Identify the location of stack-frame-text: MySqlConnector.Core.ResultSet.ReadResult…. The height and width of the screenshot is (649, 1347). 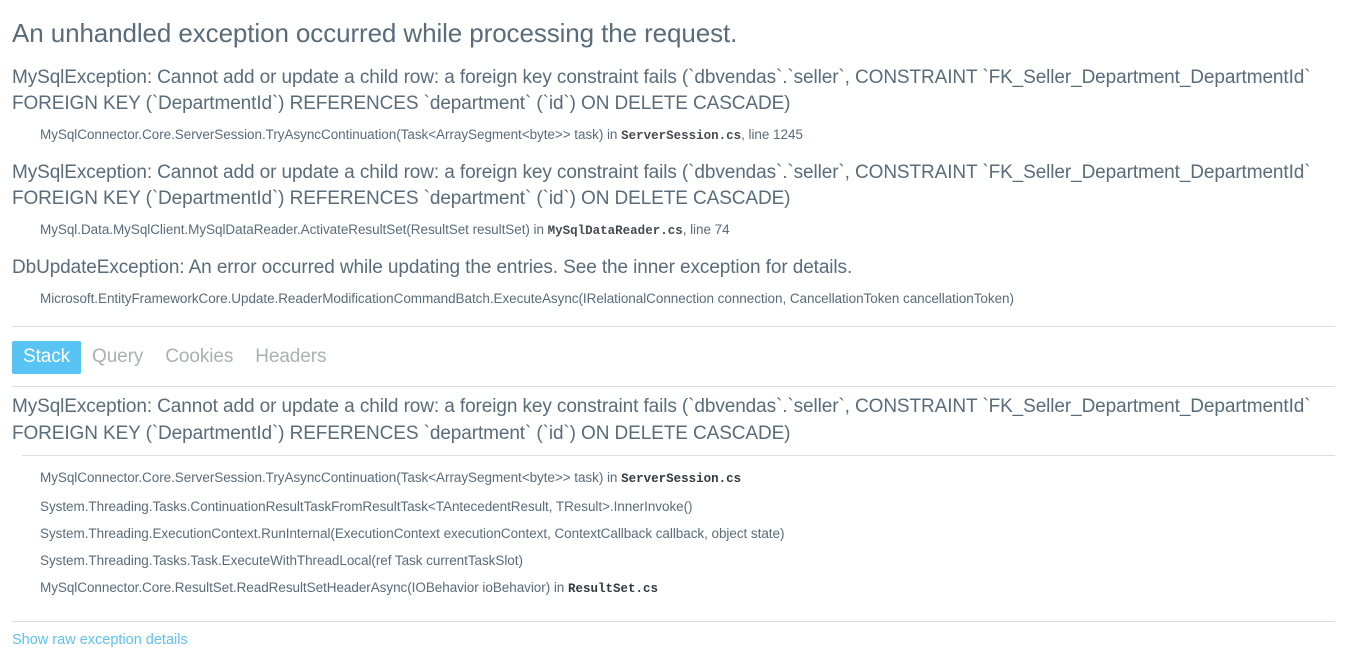
(302, 588).